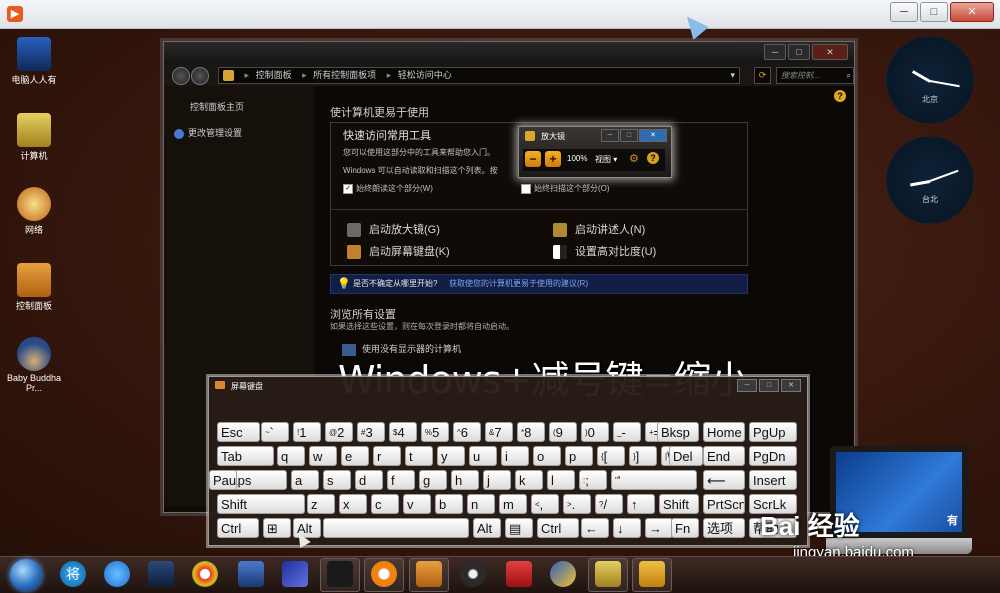 Image resolution: width=1000 pixels, height=593 pixels. Describe the element at coordinates (117, 574) in the screenshot. I see `ie-icon` at that location.